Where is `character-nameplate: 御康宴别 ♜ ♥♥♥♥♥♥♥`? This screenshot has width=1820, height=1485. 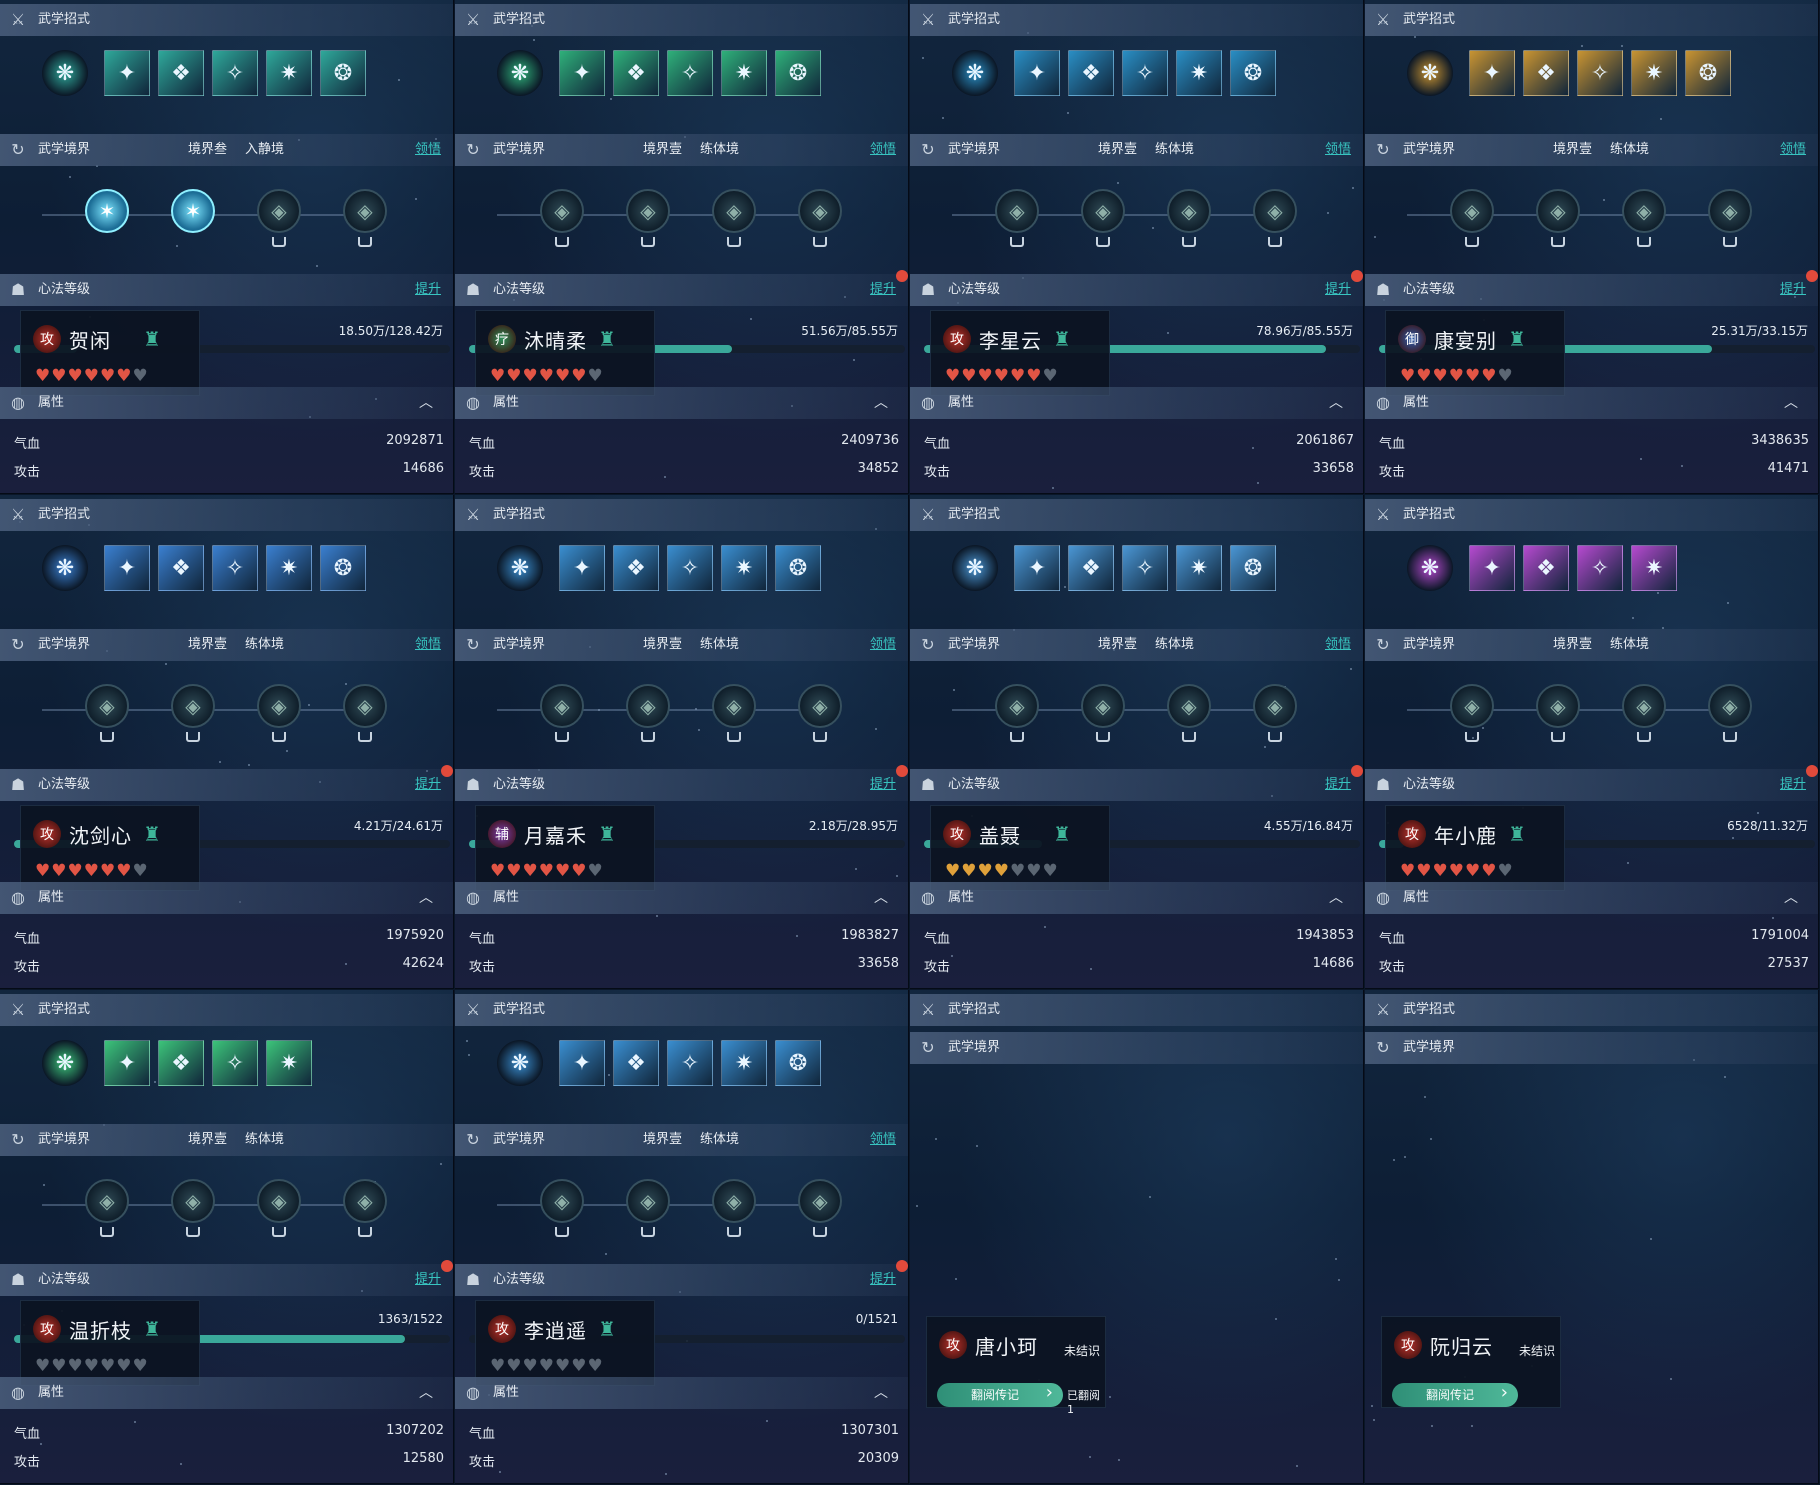 character-nameplate: 御康宴别 ♜ ♥♥♥♥♥♥♥ is located at coordinates (1475, 353).